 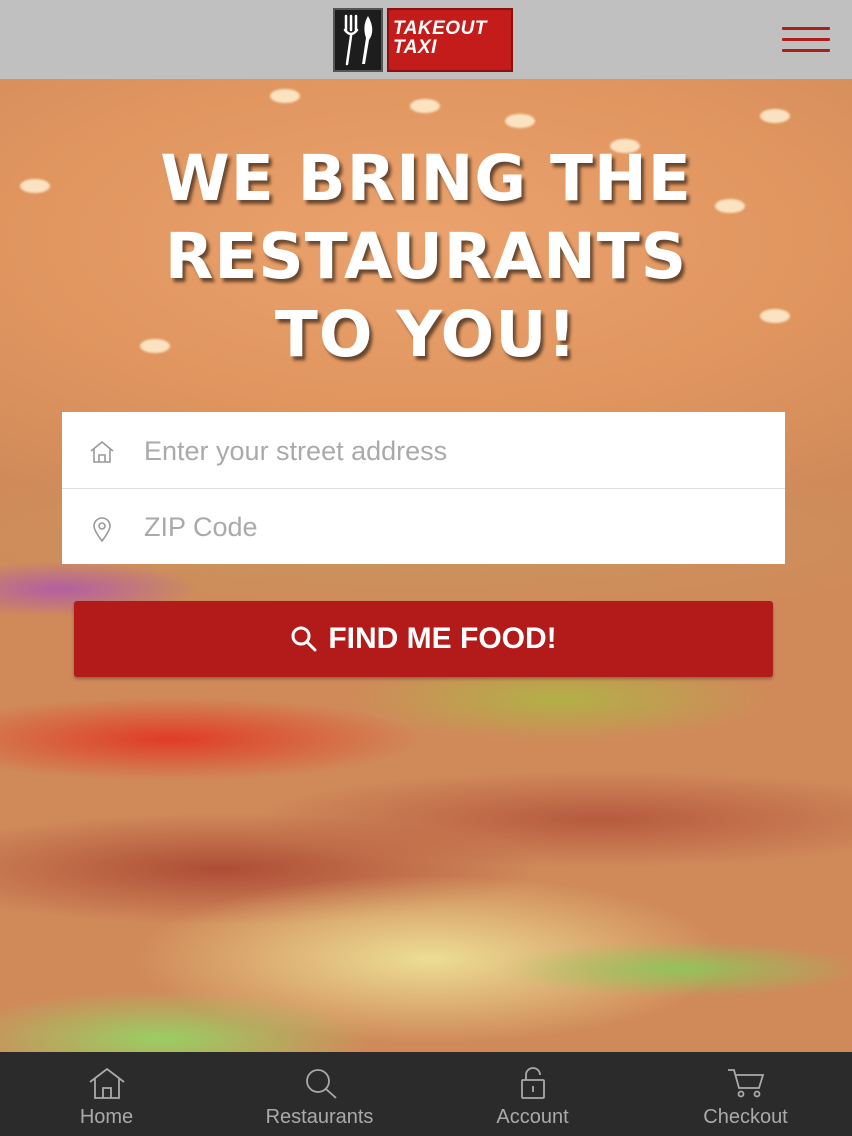 What do you see at coordinates (319, 1117) in the screenshot?
I see `tab-restaurants-label: Restaurants` at bounding box center [319, 1117].